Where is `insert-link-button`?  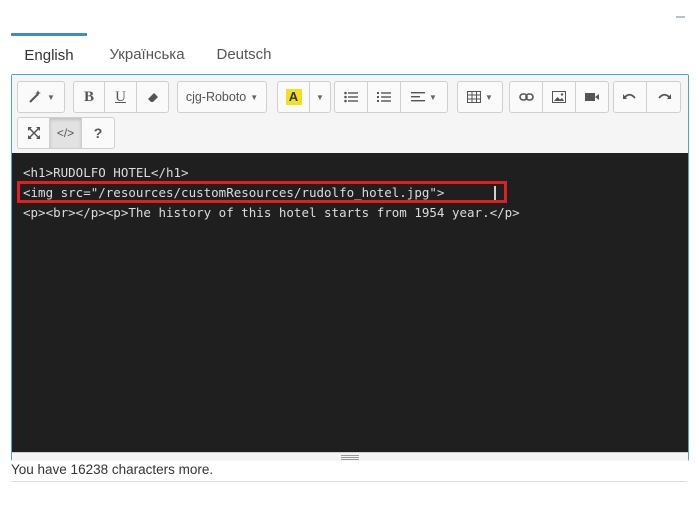 insert-link-button is located at coordinates (526, 97).